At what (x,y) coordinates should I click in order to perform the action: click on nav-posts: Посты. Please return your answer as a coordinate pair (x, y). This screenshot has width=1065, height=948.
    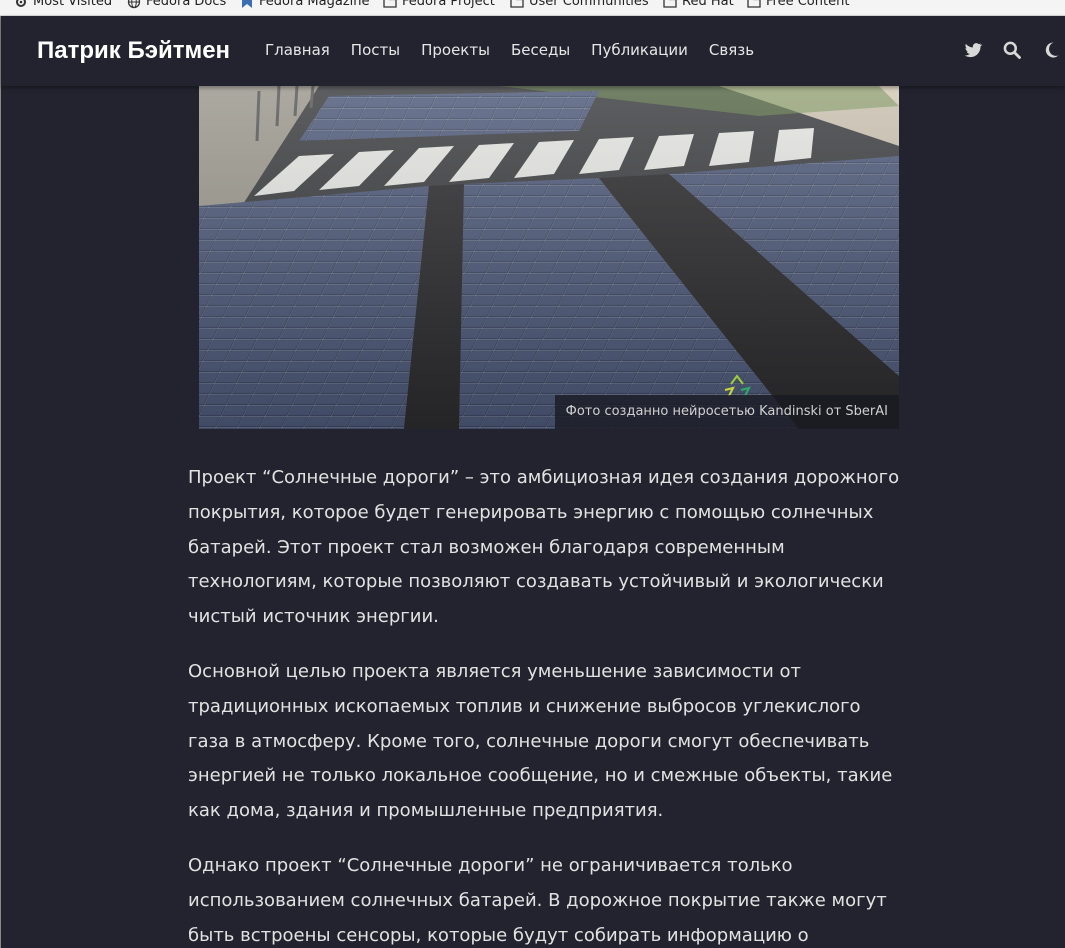
    Looking at the image, I should click on (375, 50).